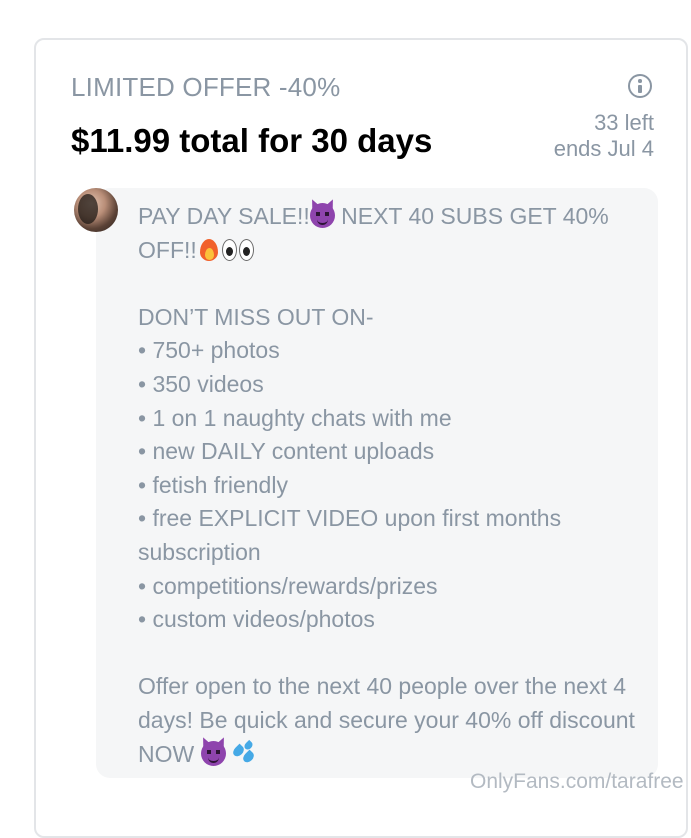  I want to click on sweat-droplets-icon, so click(245, 752).